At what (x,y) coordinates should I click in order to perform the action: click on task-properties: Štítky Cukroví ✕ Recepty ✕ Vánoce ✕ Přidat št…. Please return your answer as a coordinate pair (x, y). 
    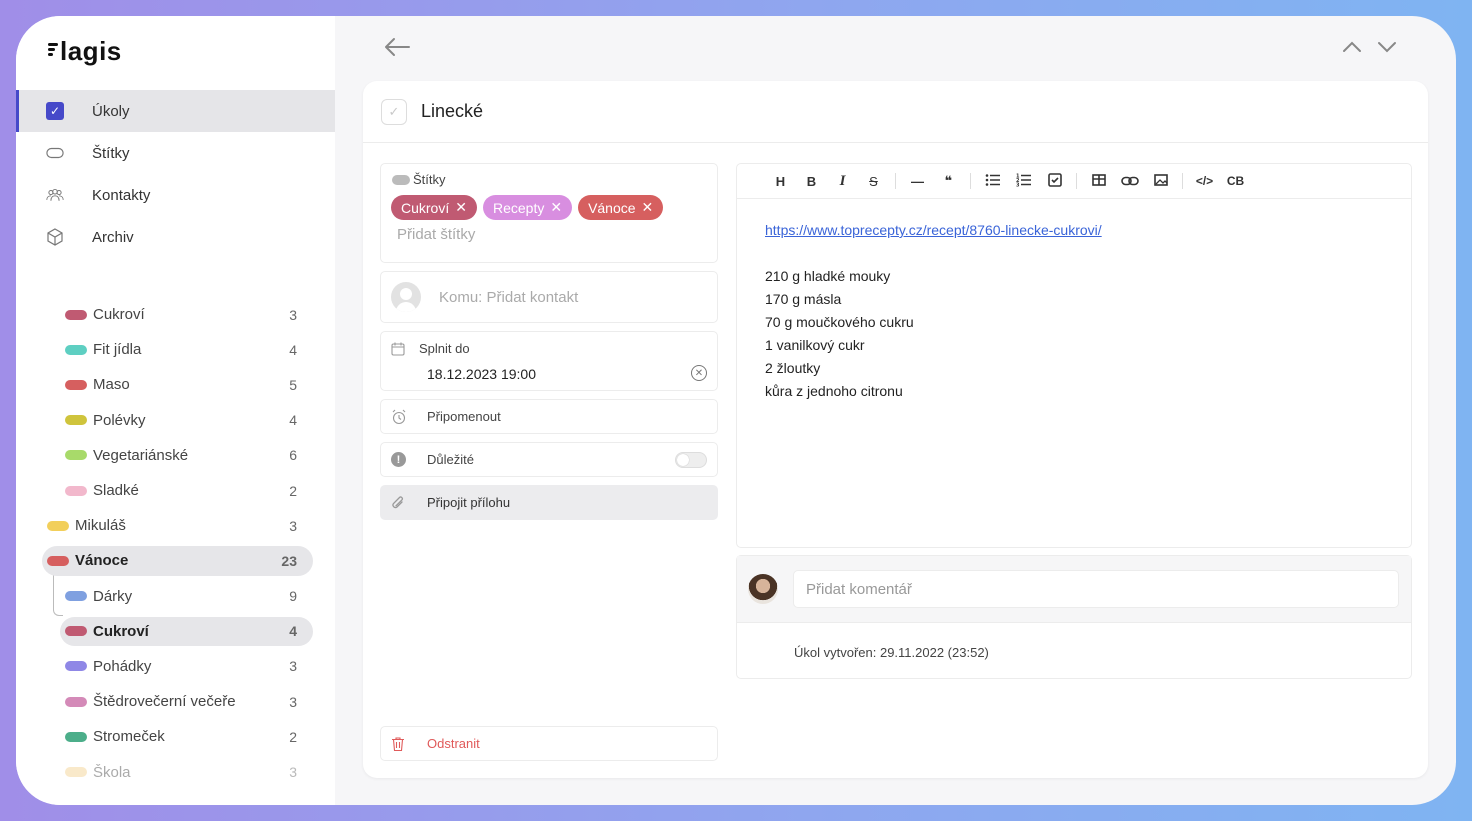
    Looking at the image, I should click on (549, 345).